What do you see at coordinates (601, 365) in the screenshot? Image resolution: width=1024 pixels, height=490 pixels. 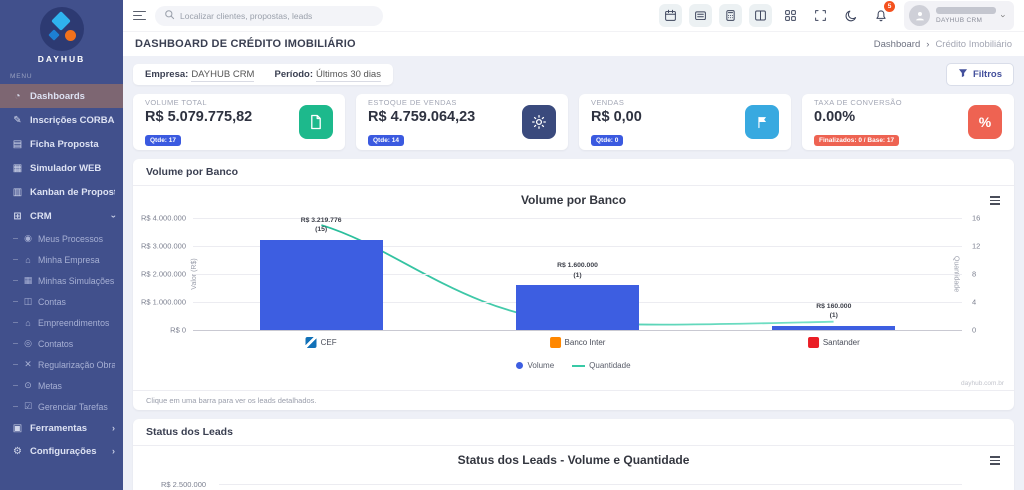 I see `legend-quantidade: Quantidade` at bounding box center [601, 365].